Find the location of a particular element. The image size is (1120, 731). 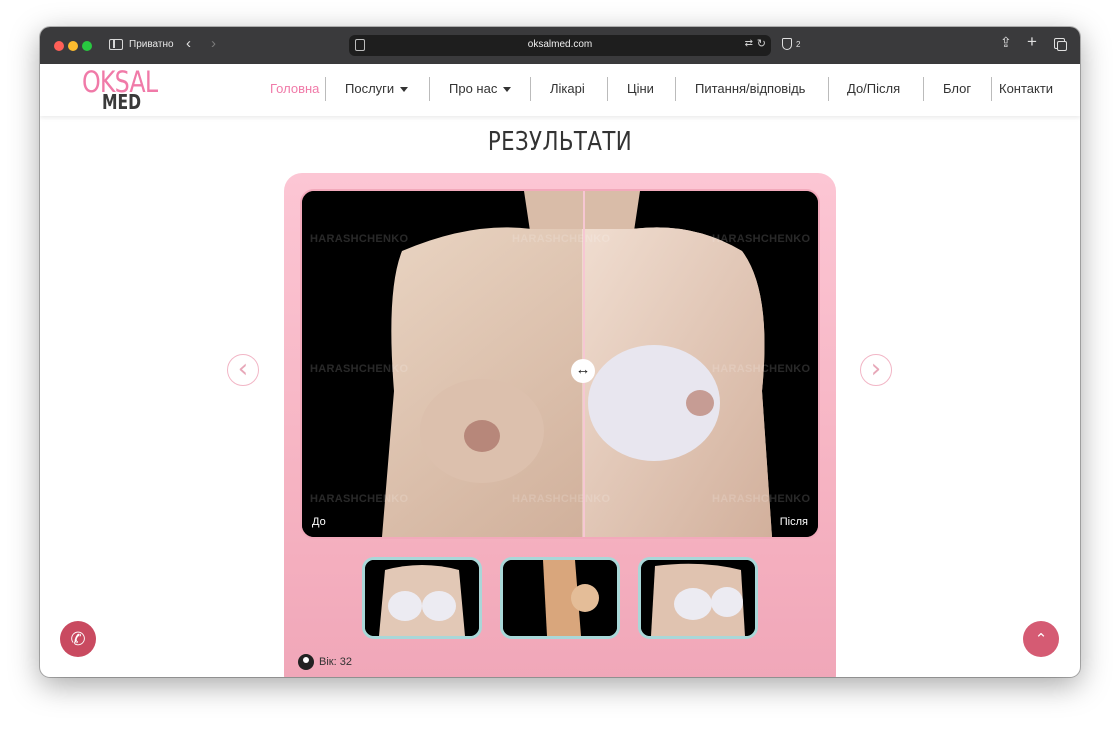

private-mode-label: Приватно is located at coordinates (151, 44).